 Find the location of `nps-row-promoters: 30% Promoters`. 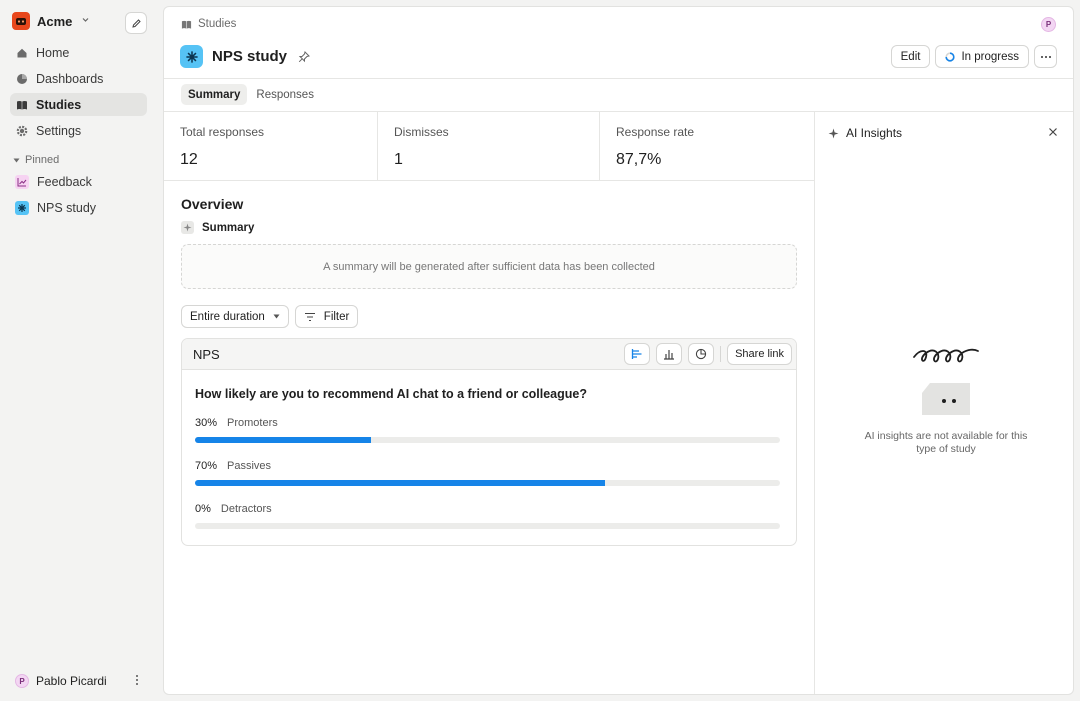

nps-row-promoters: 30% Promoters is located at coordinates (487, 430).